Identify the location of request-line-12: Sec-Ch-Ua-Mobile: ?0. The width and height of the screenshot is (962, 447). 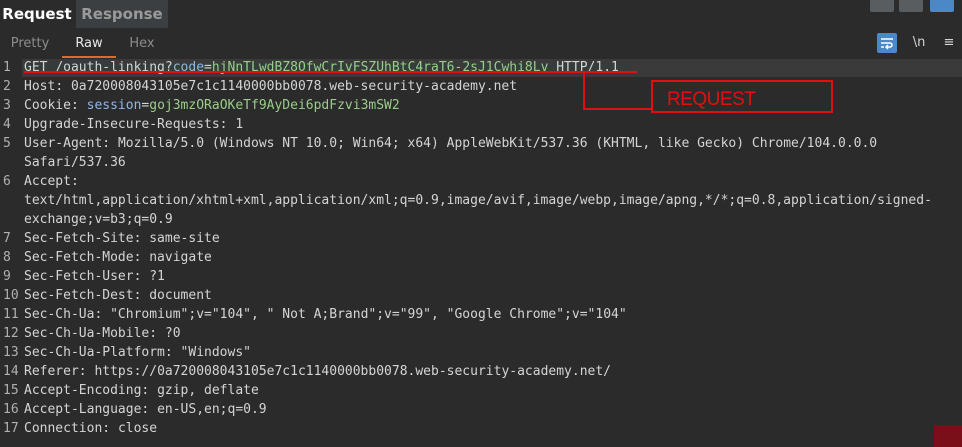
(102, 333).